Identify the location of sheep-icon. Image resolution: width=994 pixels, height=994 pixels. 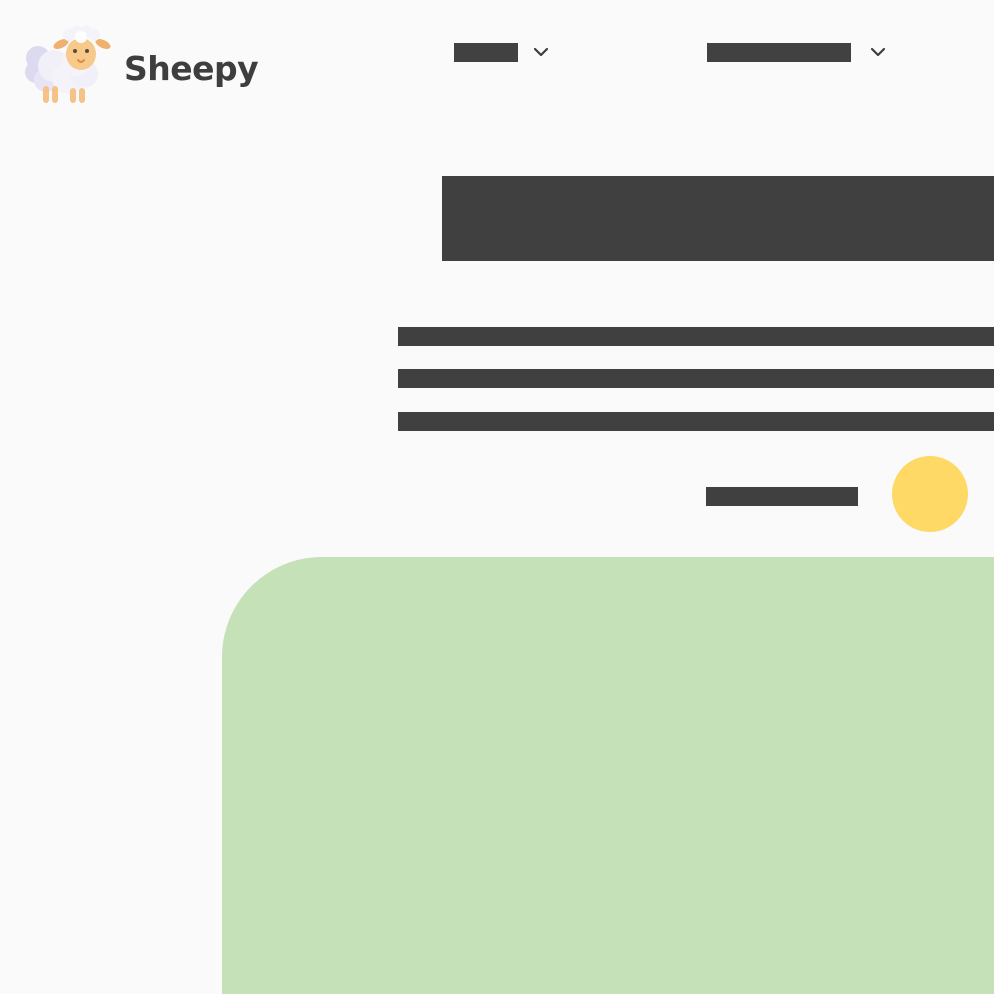
(68, 64).